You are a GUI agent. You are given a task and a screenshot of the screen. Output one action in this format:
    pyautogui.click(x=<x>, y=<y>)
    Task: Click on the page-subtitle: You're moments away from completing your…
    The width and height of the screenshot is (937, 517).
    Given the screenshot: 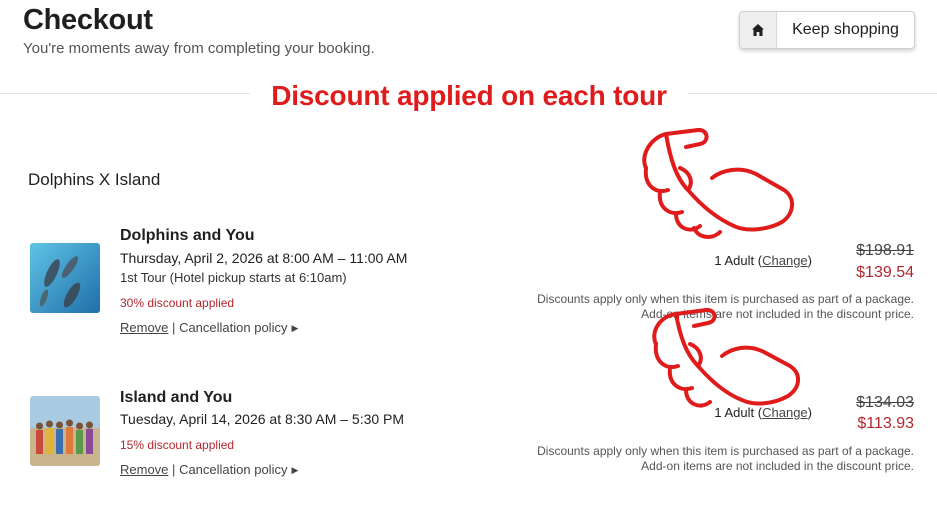 What is the action you would take?
    pyautogui.click(x=199, y=48)
    